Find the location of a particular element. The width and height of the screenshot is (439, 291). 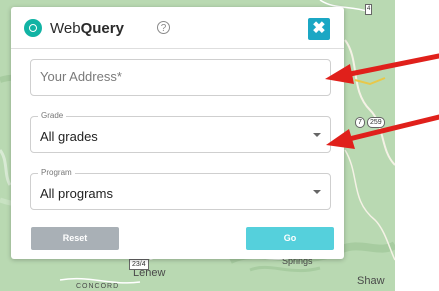

annotation-arrows is located at coordinates (382, 101).